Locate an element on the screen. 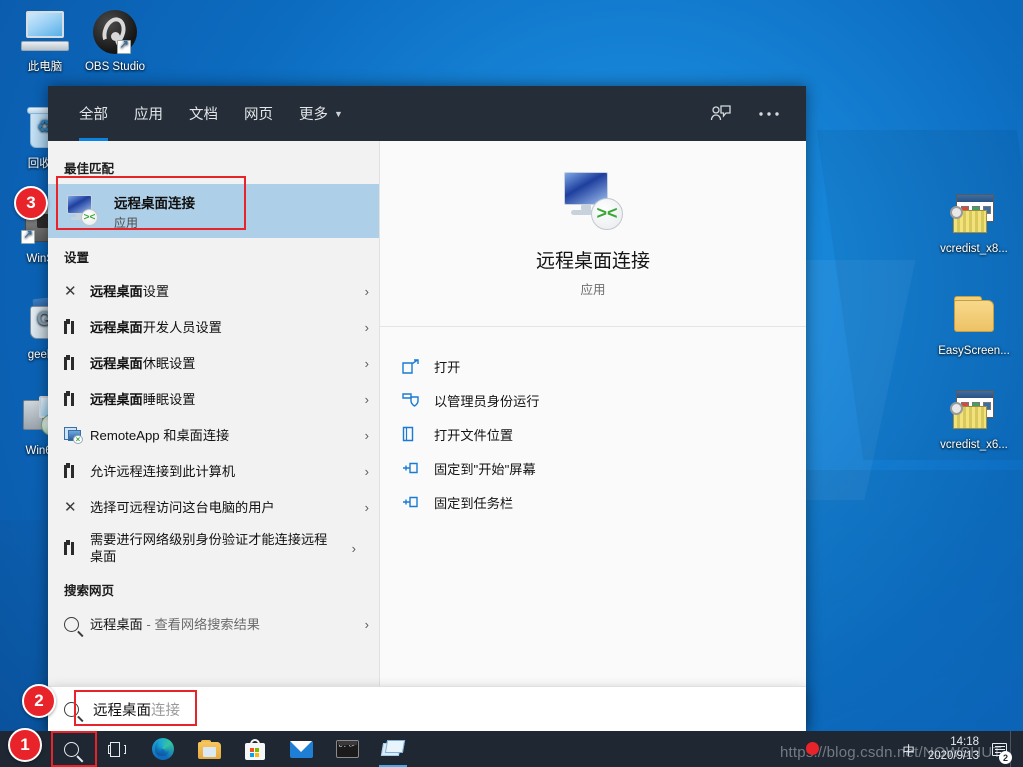  store-icon is located at coordinates (255, 749).